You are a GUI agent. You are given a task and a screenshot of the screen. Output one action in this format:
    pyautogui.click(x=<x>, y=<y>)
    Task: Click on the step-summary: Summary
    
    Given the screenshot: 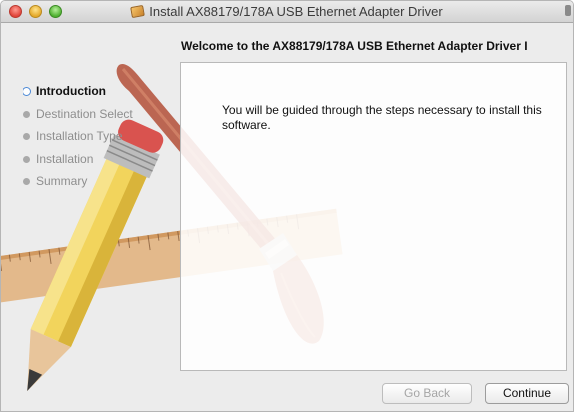 What is the action you would take?
    pyautogui.click(x=85, y=184)
    